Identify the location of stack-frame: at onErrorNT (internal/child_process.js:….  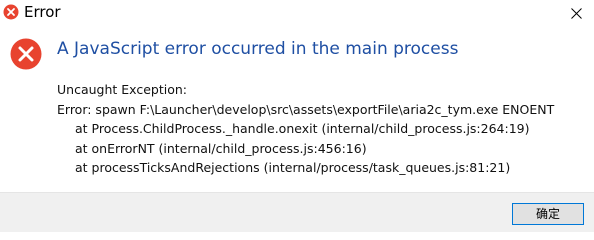
(221, 148).